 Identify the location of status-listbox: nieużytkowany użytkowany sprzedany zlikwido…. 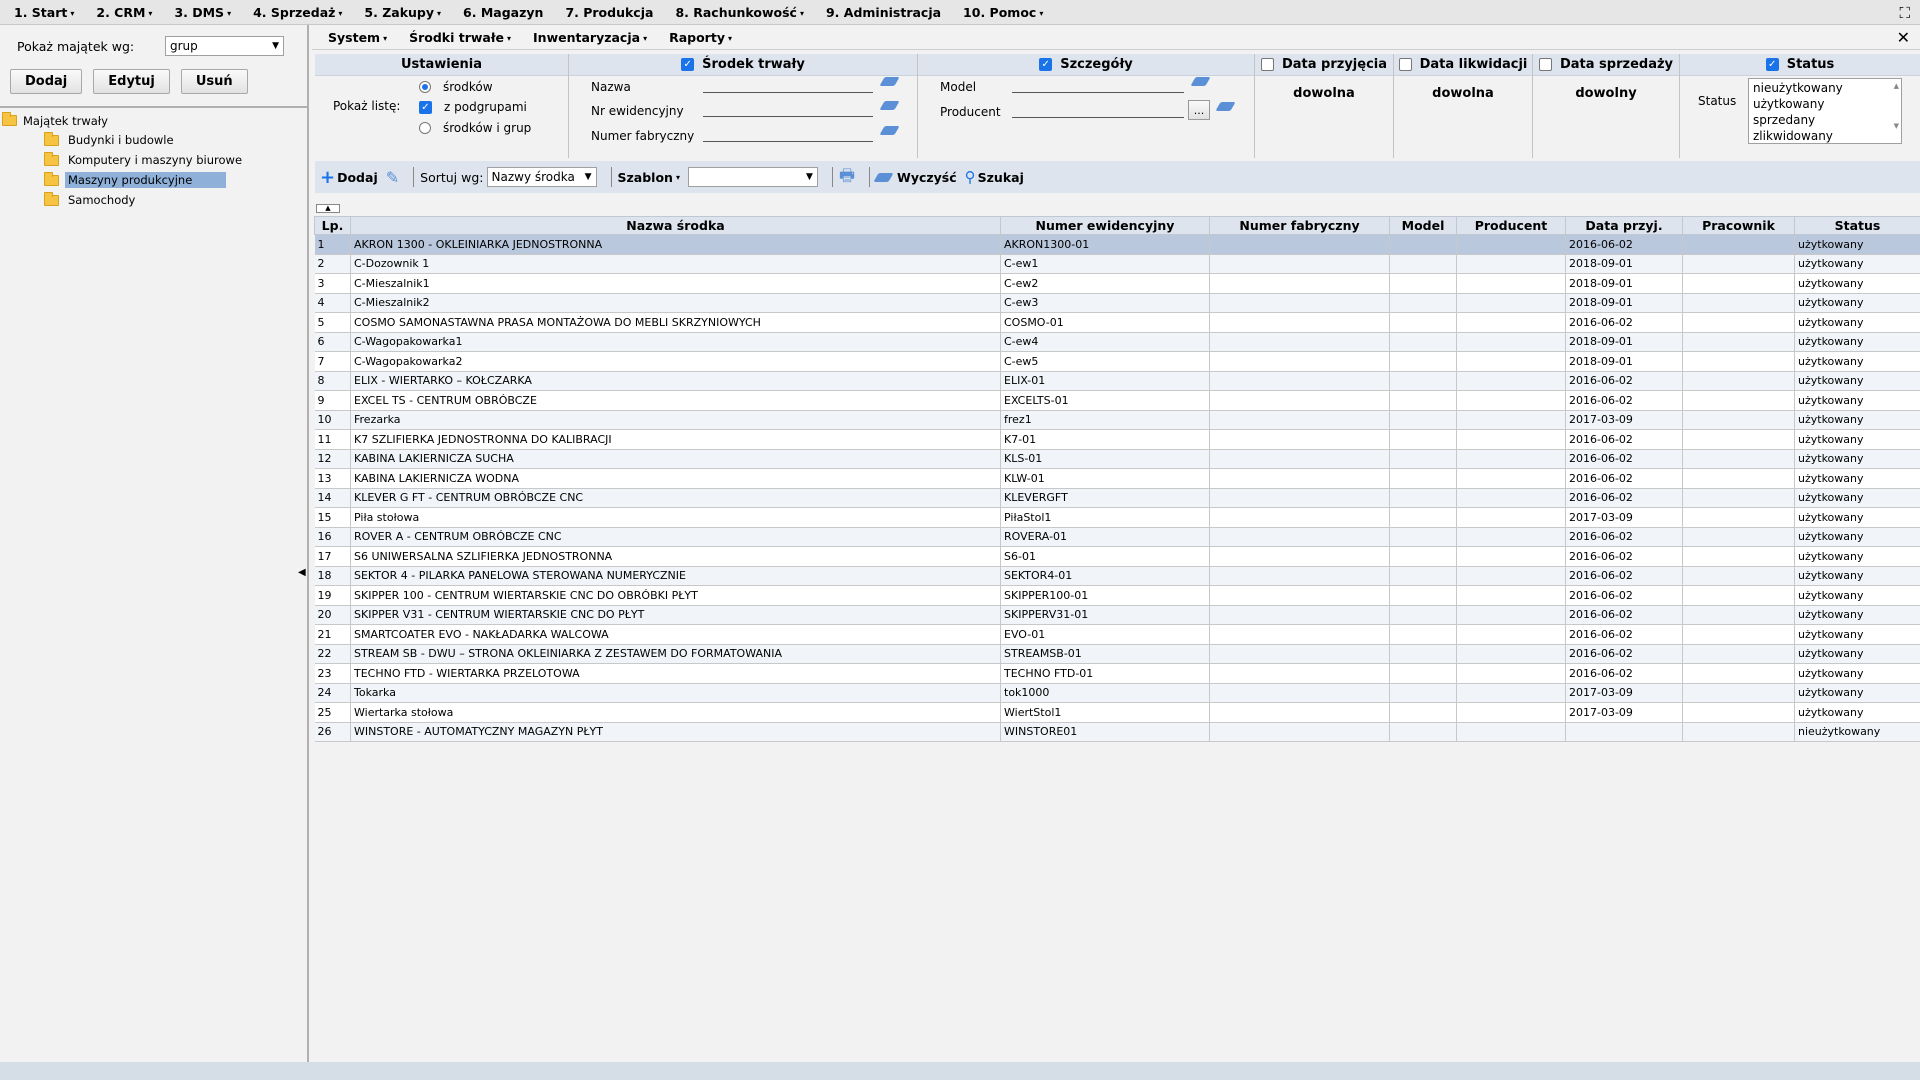
(1825, 111).